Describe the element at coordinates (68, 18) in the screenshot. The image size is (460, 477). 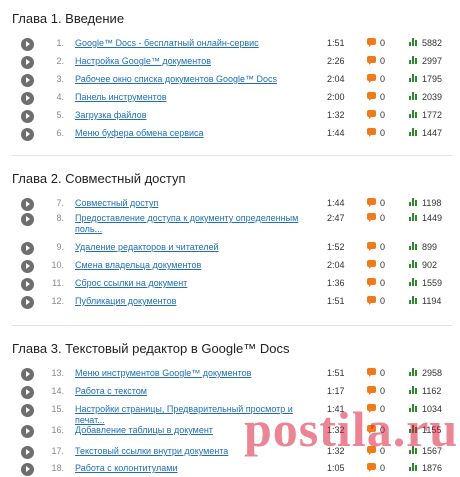
I see `chapter-title: Глава 1. Введение` at that location.